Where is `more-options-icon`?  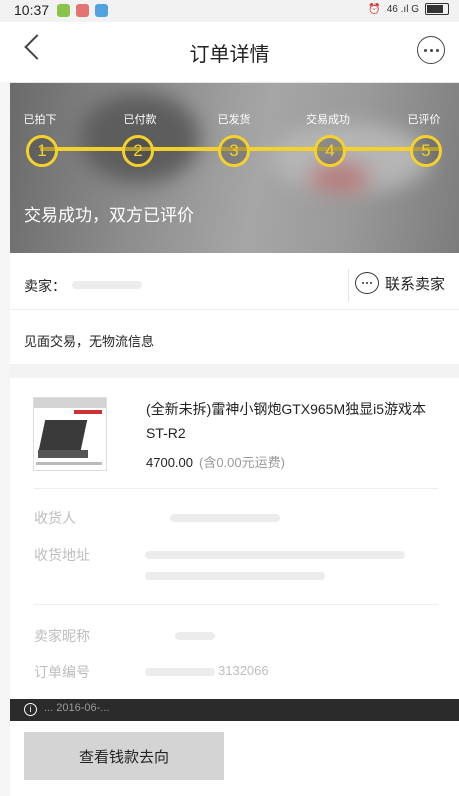 more-options-icon is located at coordinates (431, 50).